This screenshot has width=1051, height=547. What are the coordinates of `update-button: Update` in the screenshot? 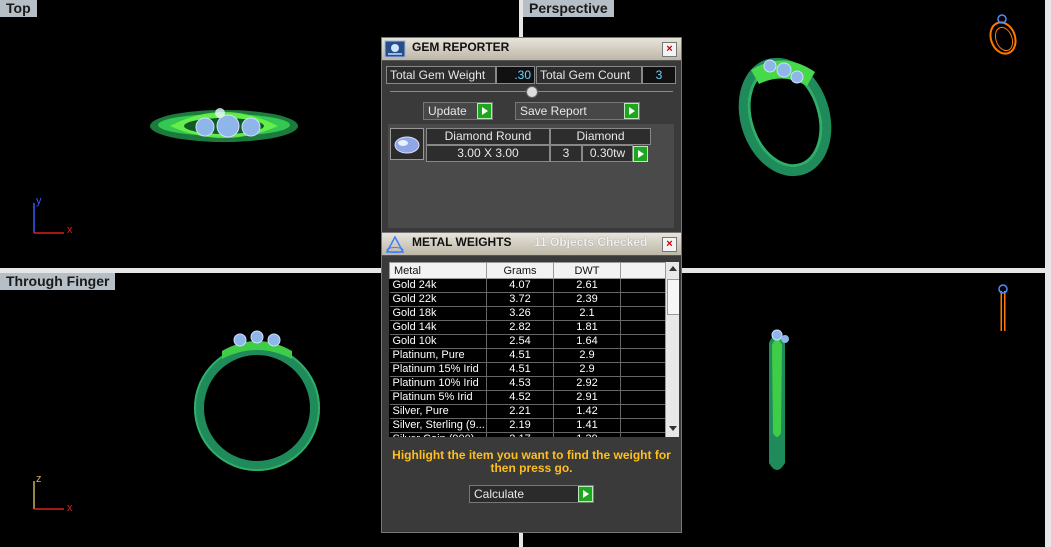 It's located at (458, 111).